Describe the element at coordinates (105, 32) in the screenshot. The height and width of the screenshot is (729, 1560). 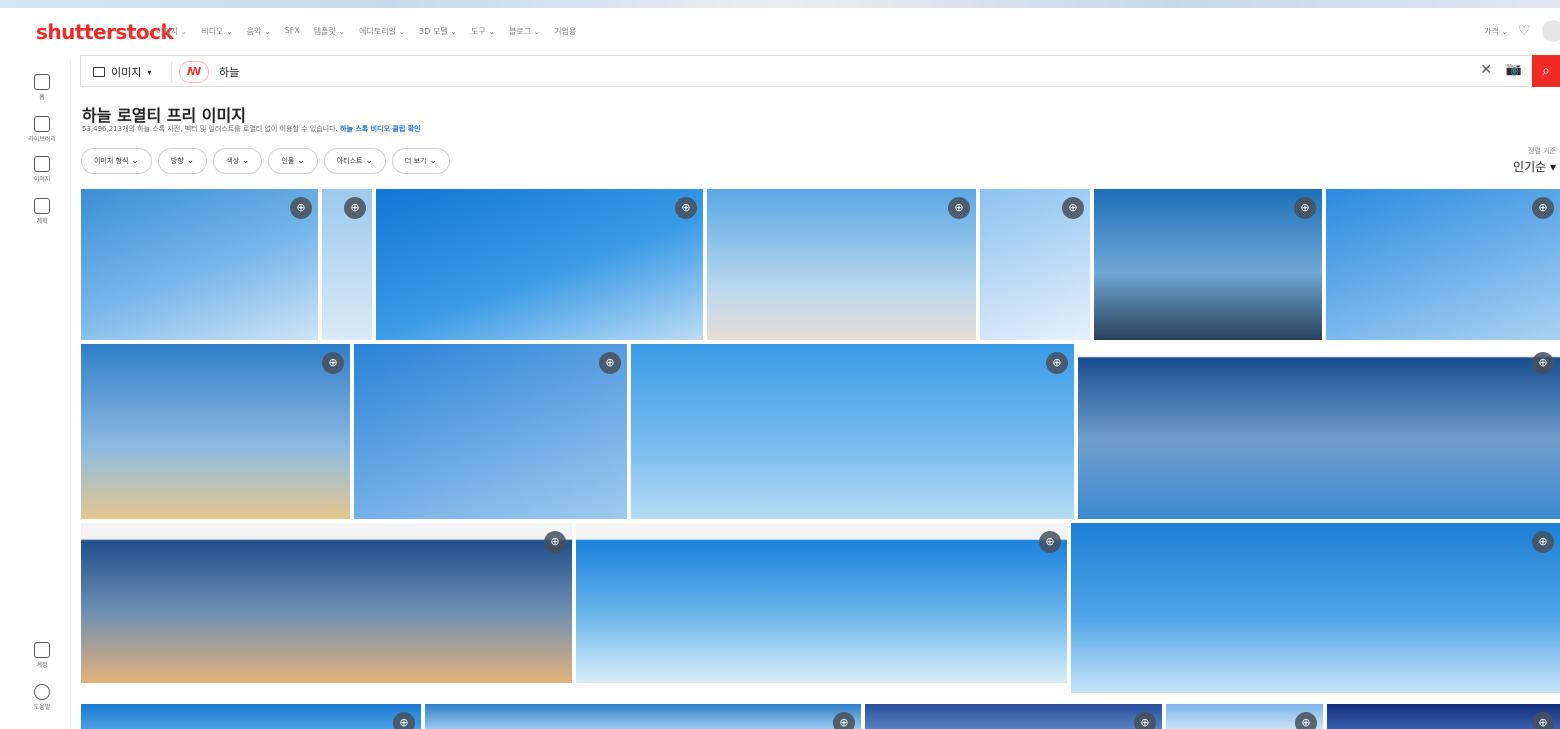
I see `shutterstock-logo: shutterstock` at that location.